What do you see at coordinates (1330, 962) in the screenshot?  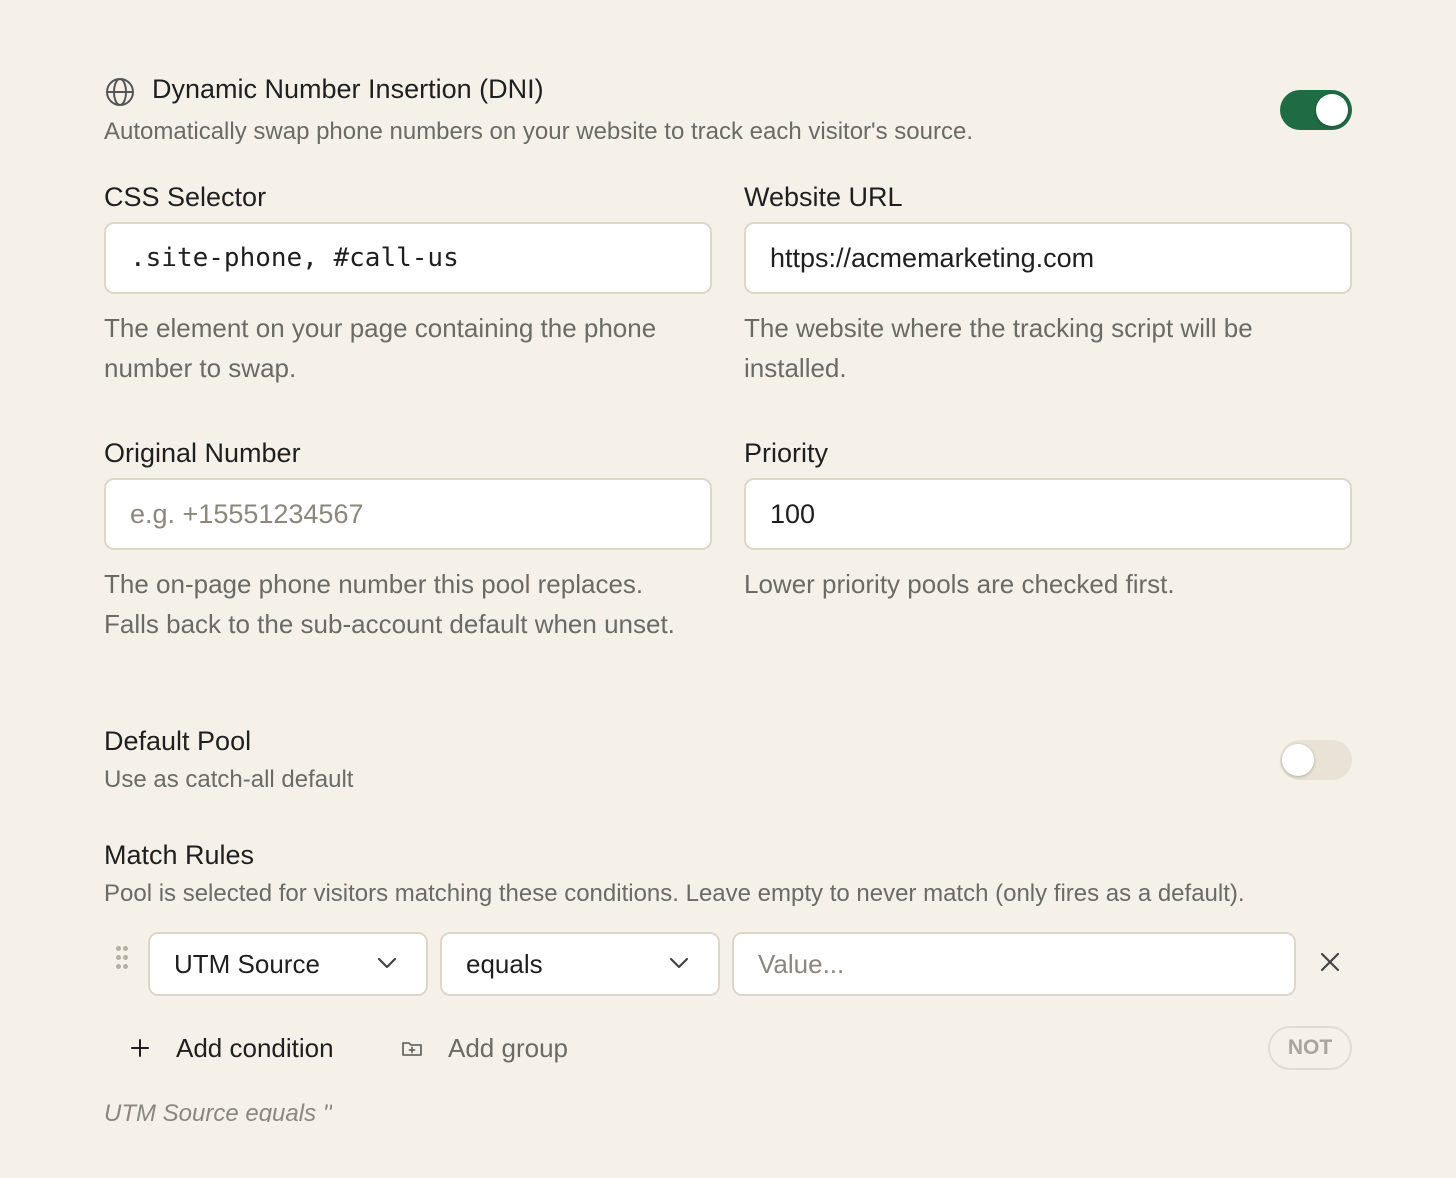 I see `close-icon` at bounding box center [1330, 962].